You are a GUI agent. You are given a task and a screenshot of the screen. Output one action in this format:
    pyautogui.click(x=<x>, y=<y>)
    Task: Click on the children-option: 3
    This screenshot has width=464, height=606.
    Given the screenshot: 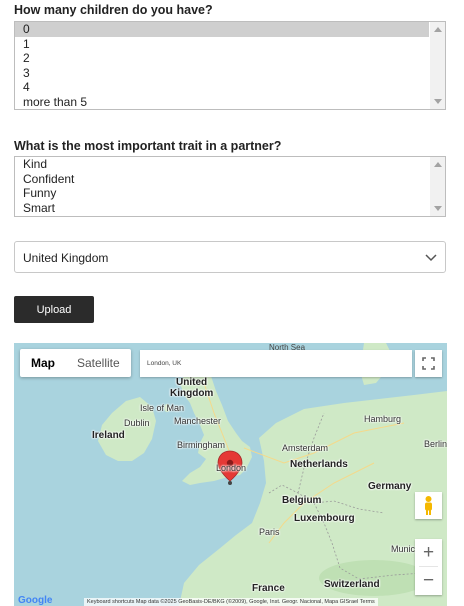 What is the action you would take?
    pyautogui.click(x=230, y=73)
    